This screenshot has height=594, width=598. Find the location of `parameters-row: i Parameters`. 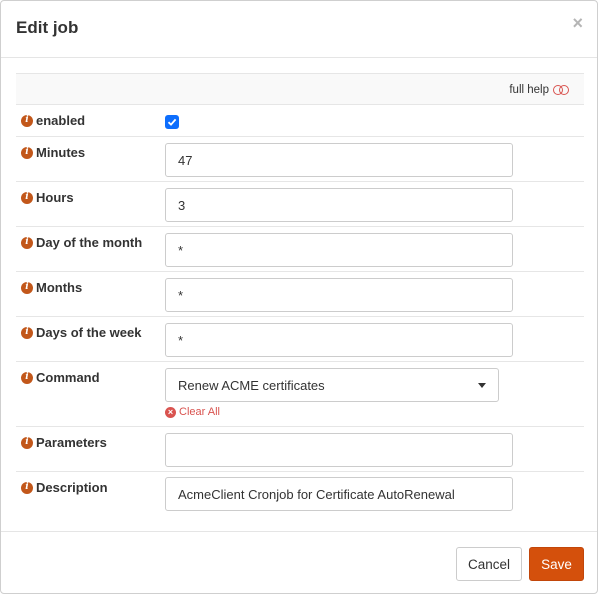

parameters-row: i Parameters is located at coordinates (300, 449).